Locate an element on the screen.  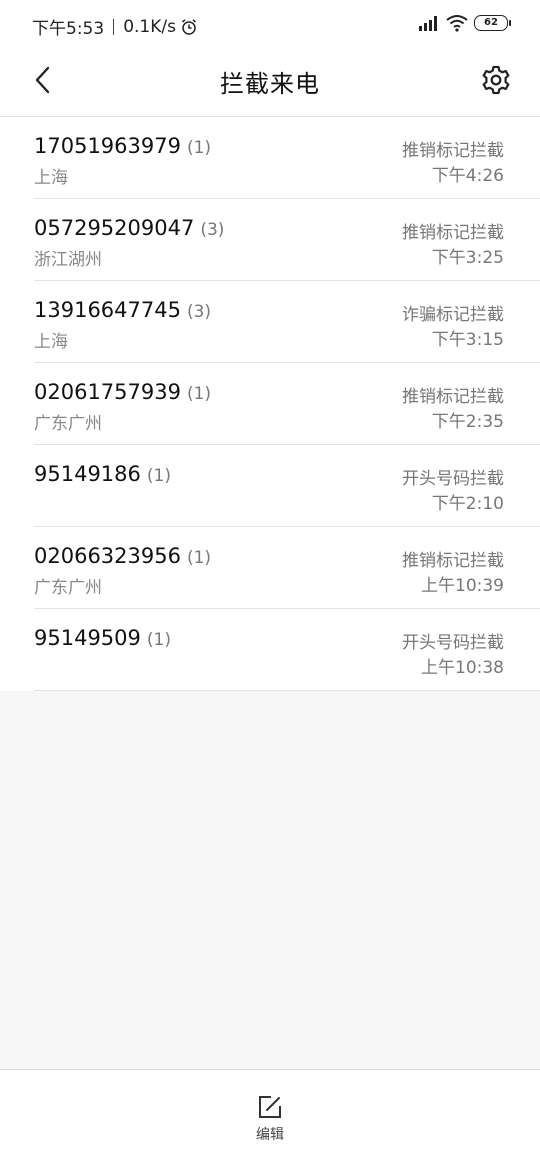
call-time: 下午2:10 is located at coordinates (467, 504).